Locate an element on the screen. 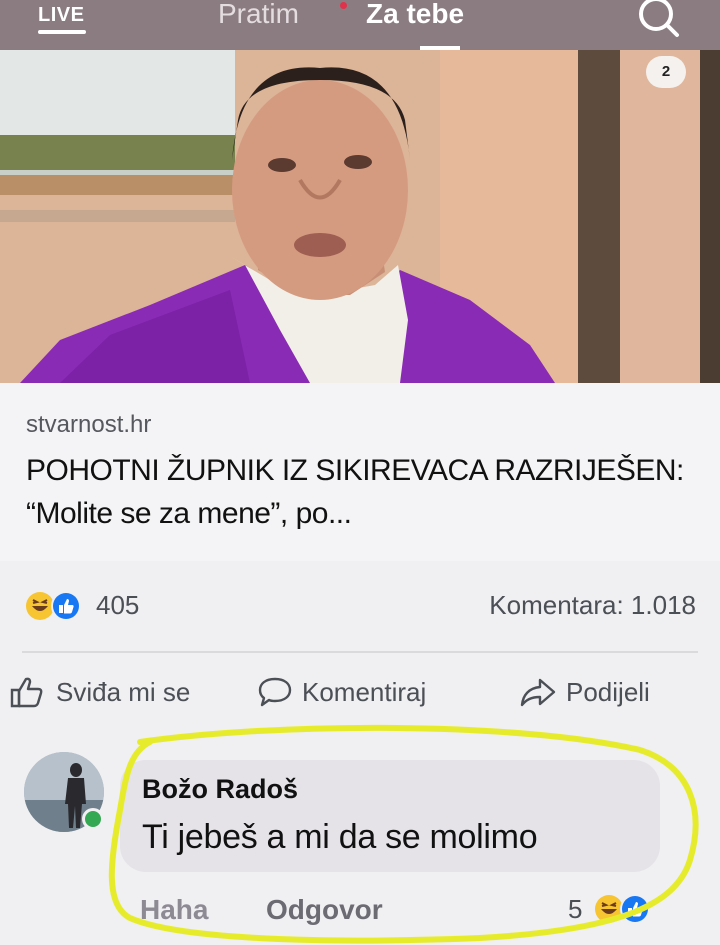 Image resolution: width=720 pixels, height=945 pixels. like-label: Sviđa mi se is located at coordinates (123, 691).